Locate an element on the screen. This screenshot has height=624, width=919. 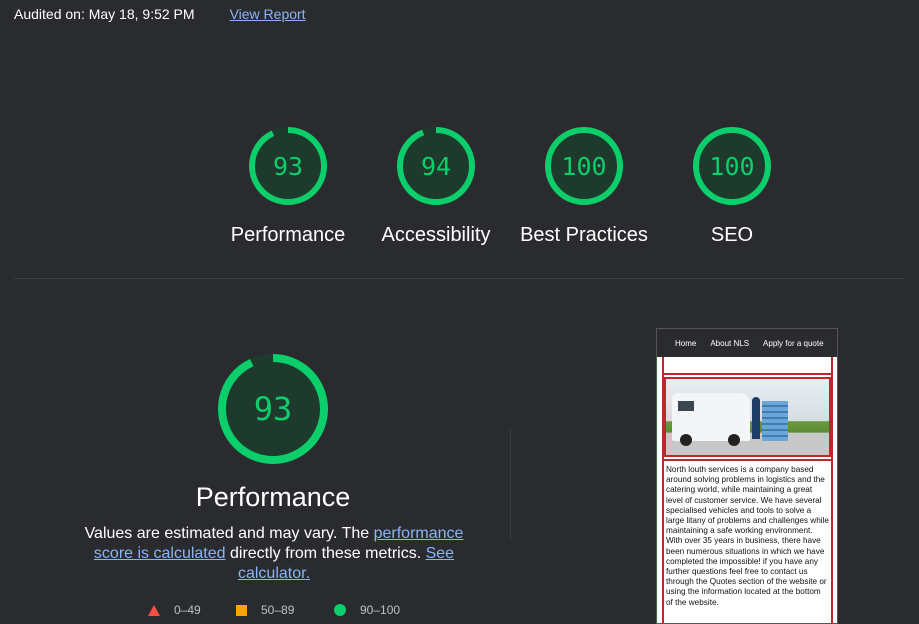
score-ring: 94 is located at coordinates (436, 166).